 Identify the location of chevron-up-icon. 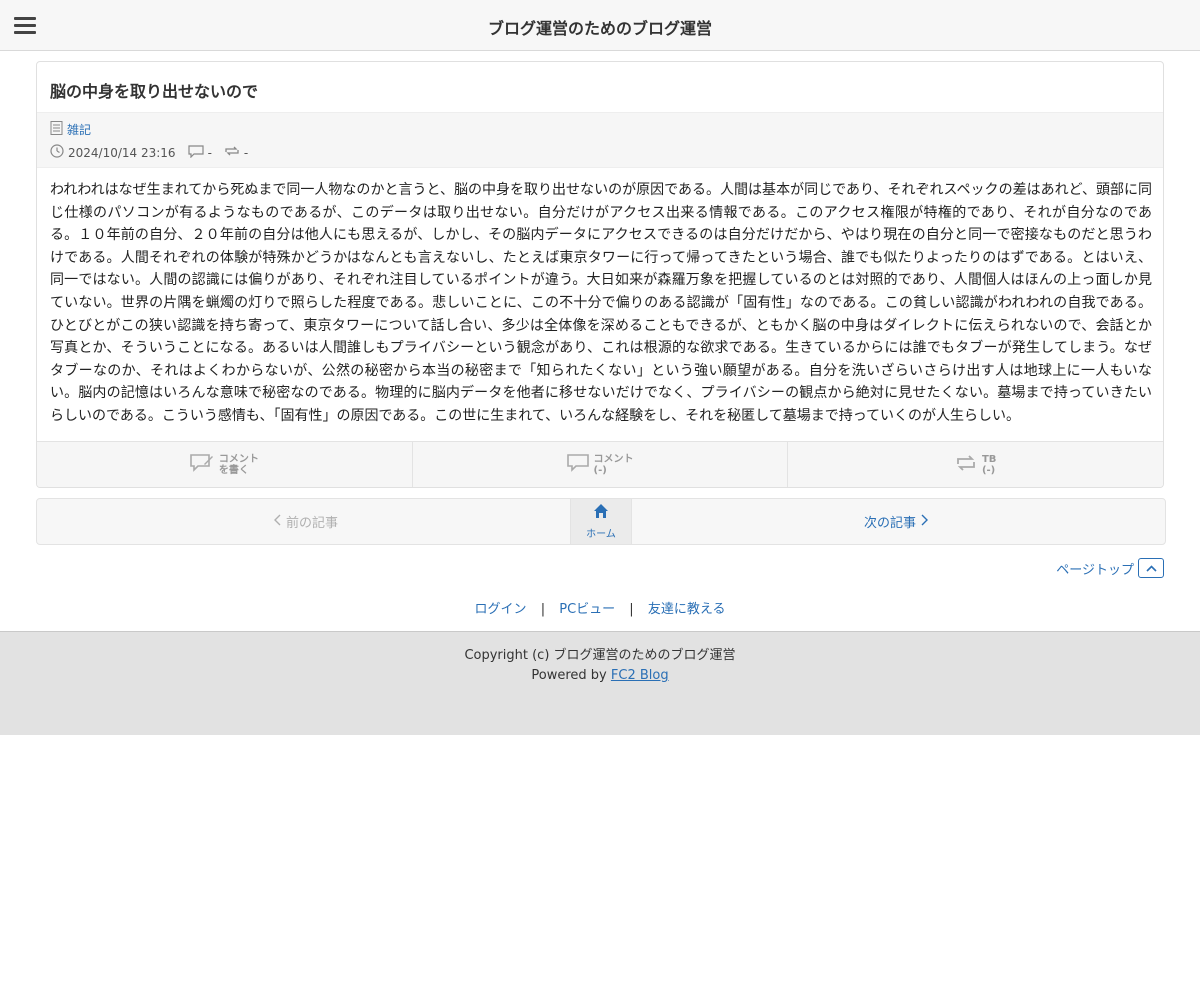
(1151, 568).